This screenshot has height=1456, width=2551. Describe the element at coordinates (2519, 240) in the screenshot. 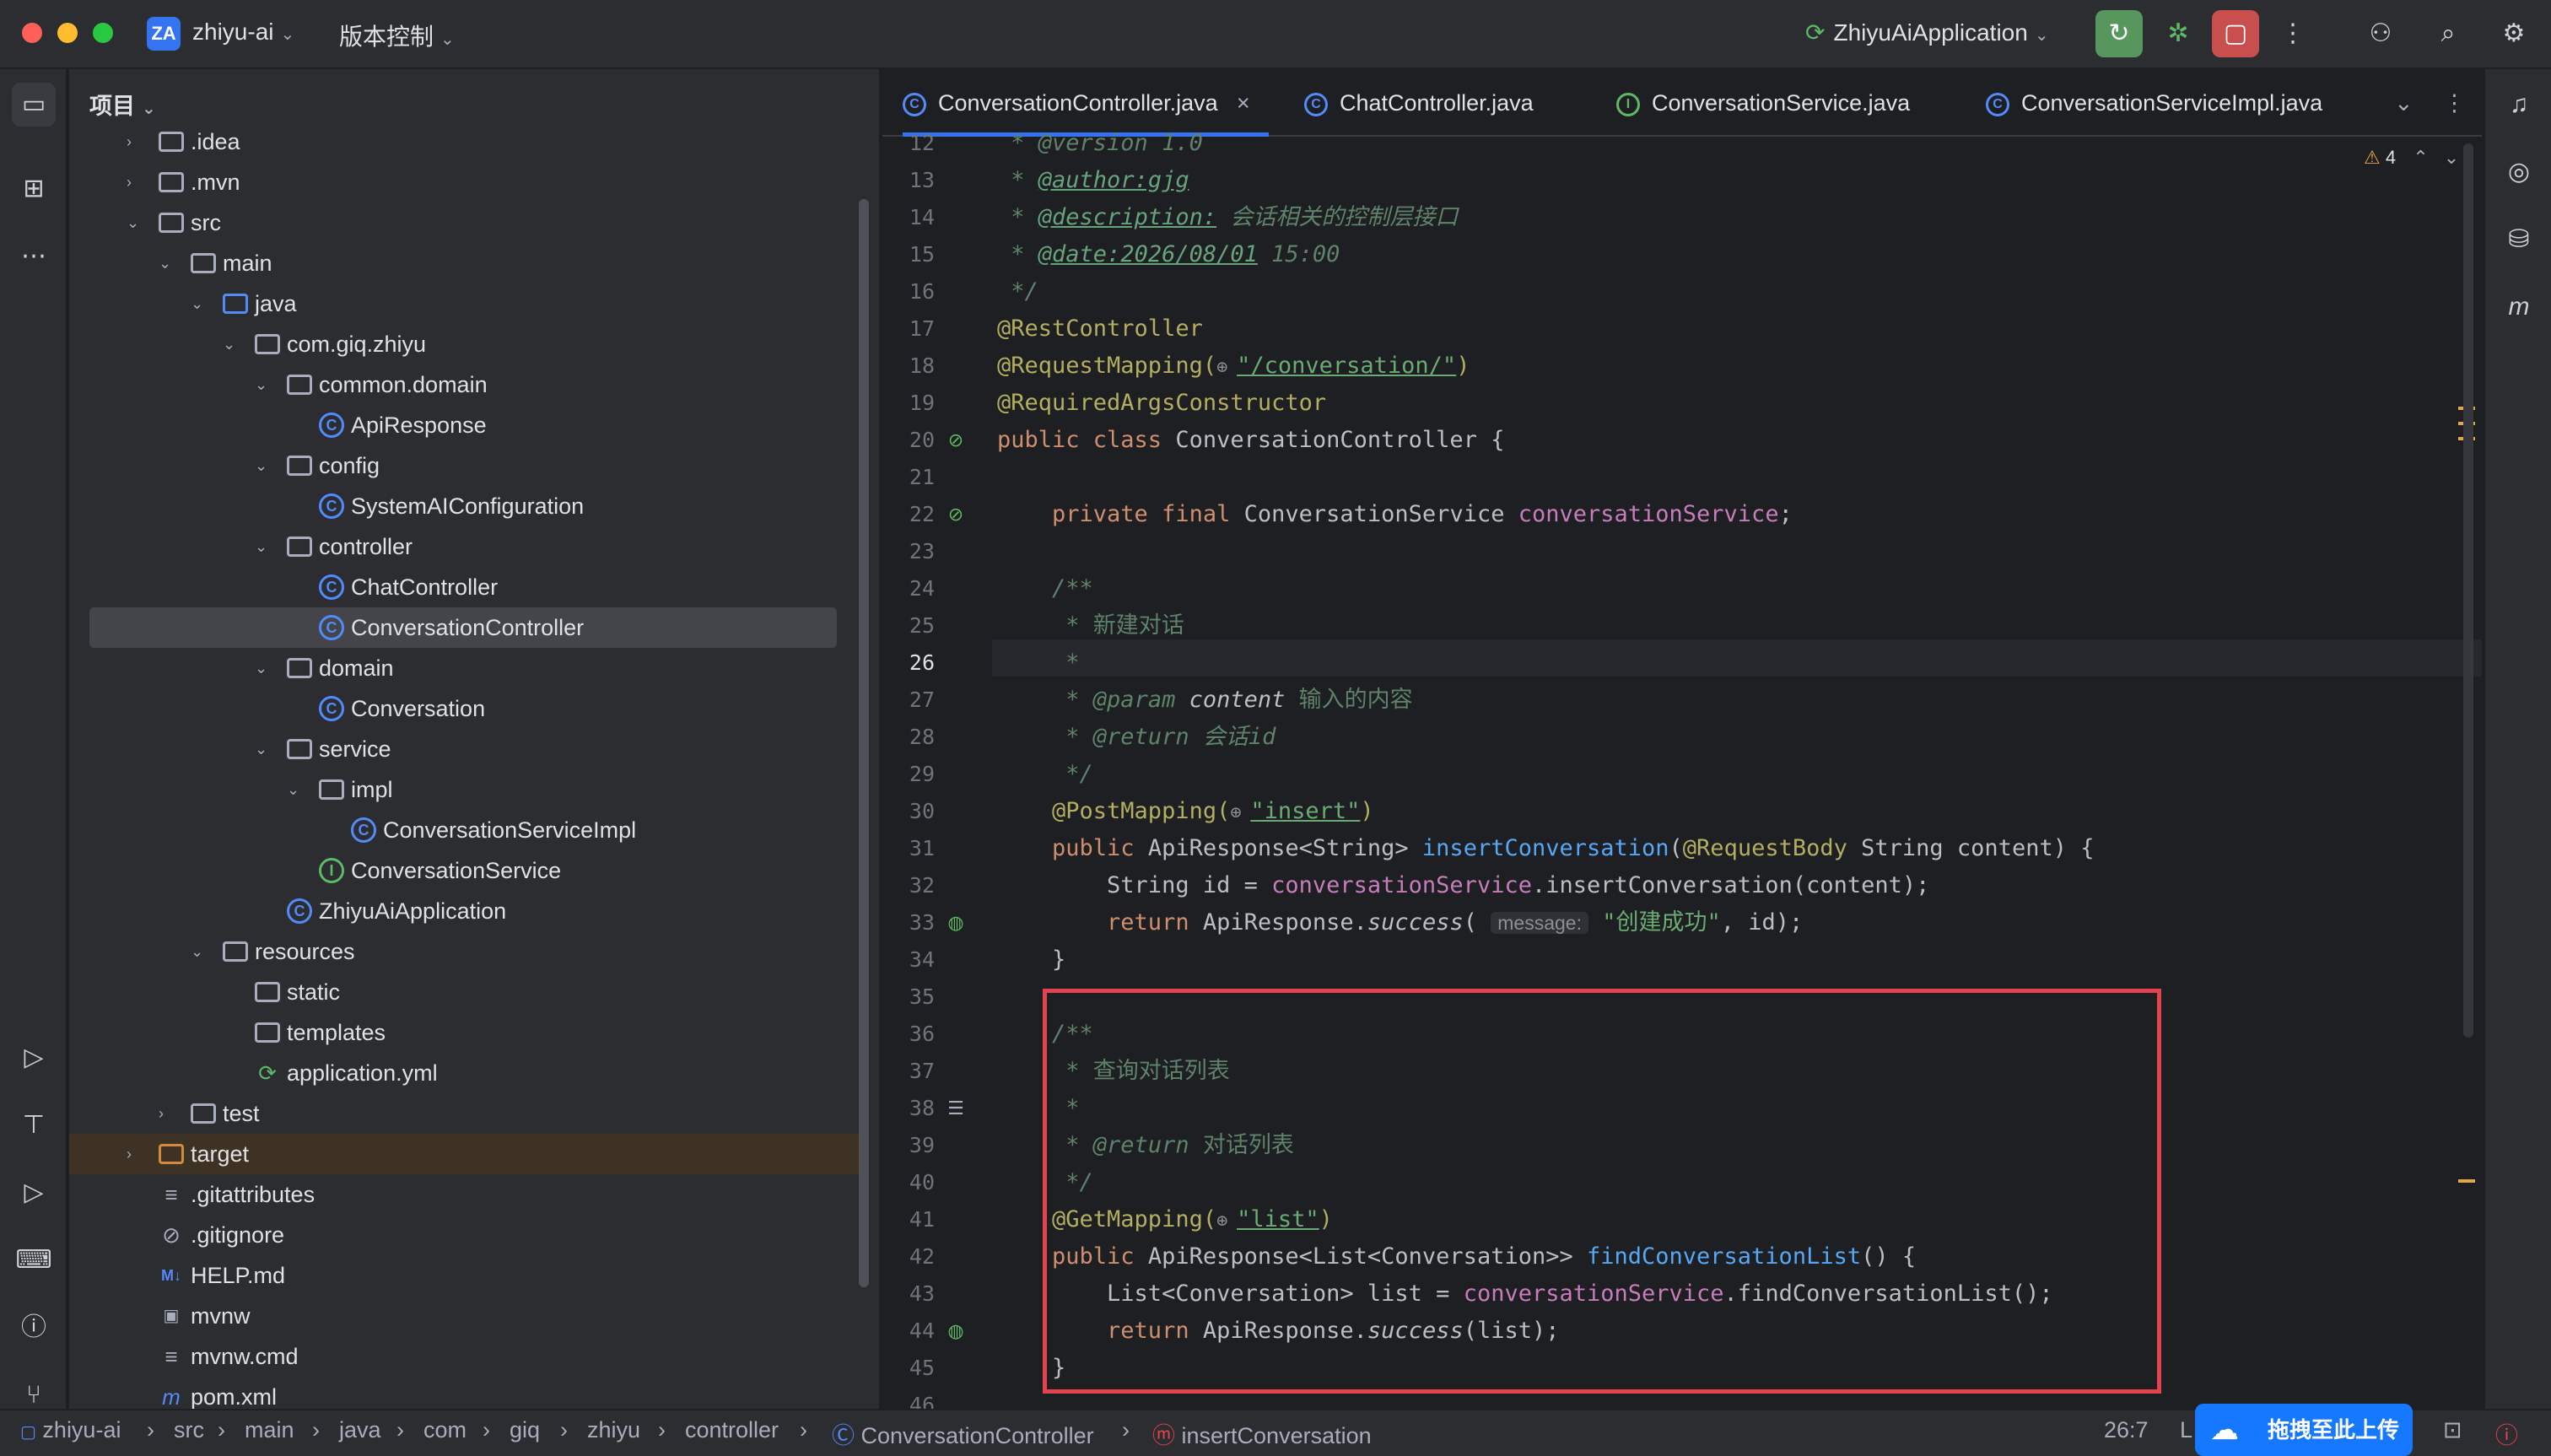

I see `database-icon: ⛁` at that location.